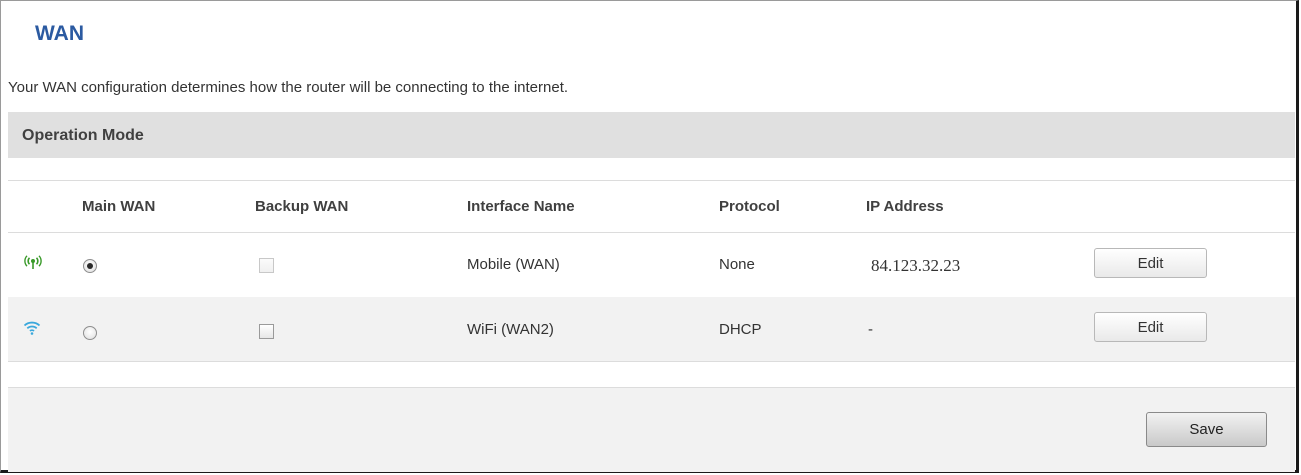 The width and height of the screenshot is (1301, 475). What do you see at coordinates (651, 135) in the screenshot?
I see `section-header: Operation Mode` at bounding box center [651, 135].